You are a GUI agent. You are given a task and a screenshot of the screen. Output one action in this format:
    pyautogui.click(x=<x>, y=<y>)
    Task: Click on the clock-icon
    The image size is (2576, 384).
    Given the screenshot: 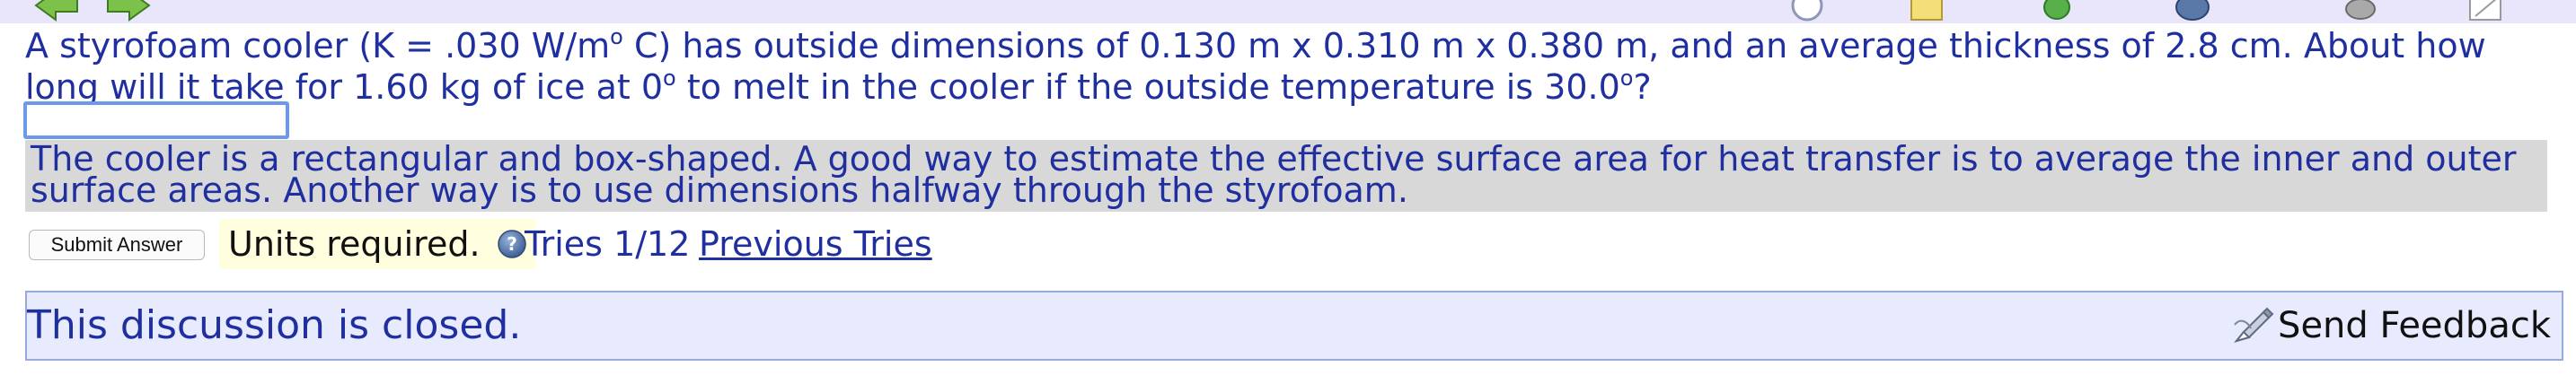 What is the action you would take?
    pyautogui.click(x=1807, y=11)
    